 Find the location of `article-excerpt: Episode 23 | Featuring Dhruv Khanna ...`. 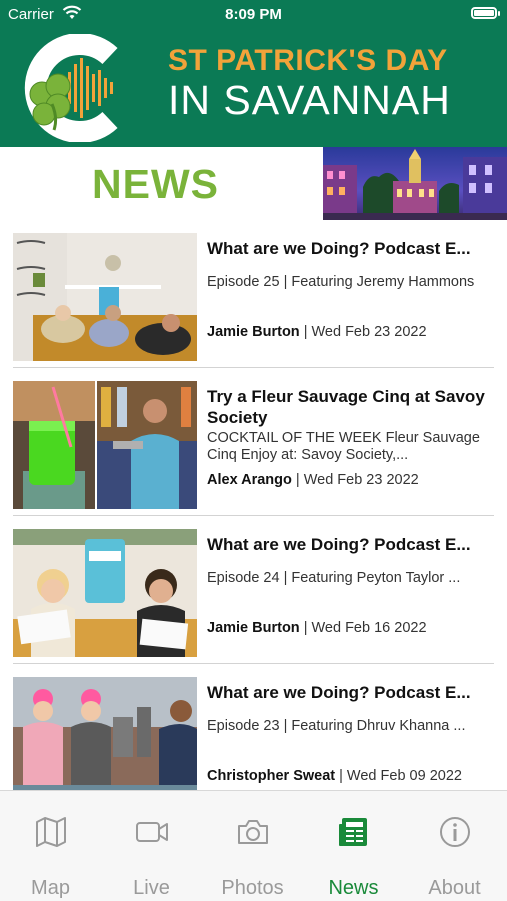

article-excerpt: Episode 23 | Featuring Dhruv Khanna ... is located at coordinates (336, 726).